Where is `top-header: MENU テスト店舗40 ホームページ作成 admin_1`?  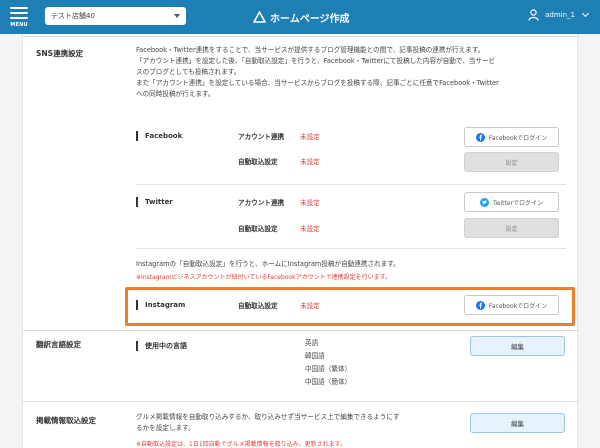 top-header: MENU テスト店舗40 ホームページ作成 admin_1 is located at coordinates (300, 17).